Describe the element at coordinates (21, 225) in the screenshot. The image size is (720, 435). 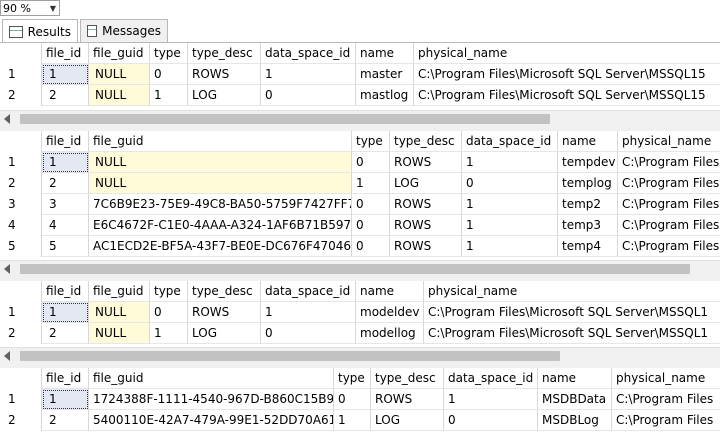
I see `row-number: 4` at that location.